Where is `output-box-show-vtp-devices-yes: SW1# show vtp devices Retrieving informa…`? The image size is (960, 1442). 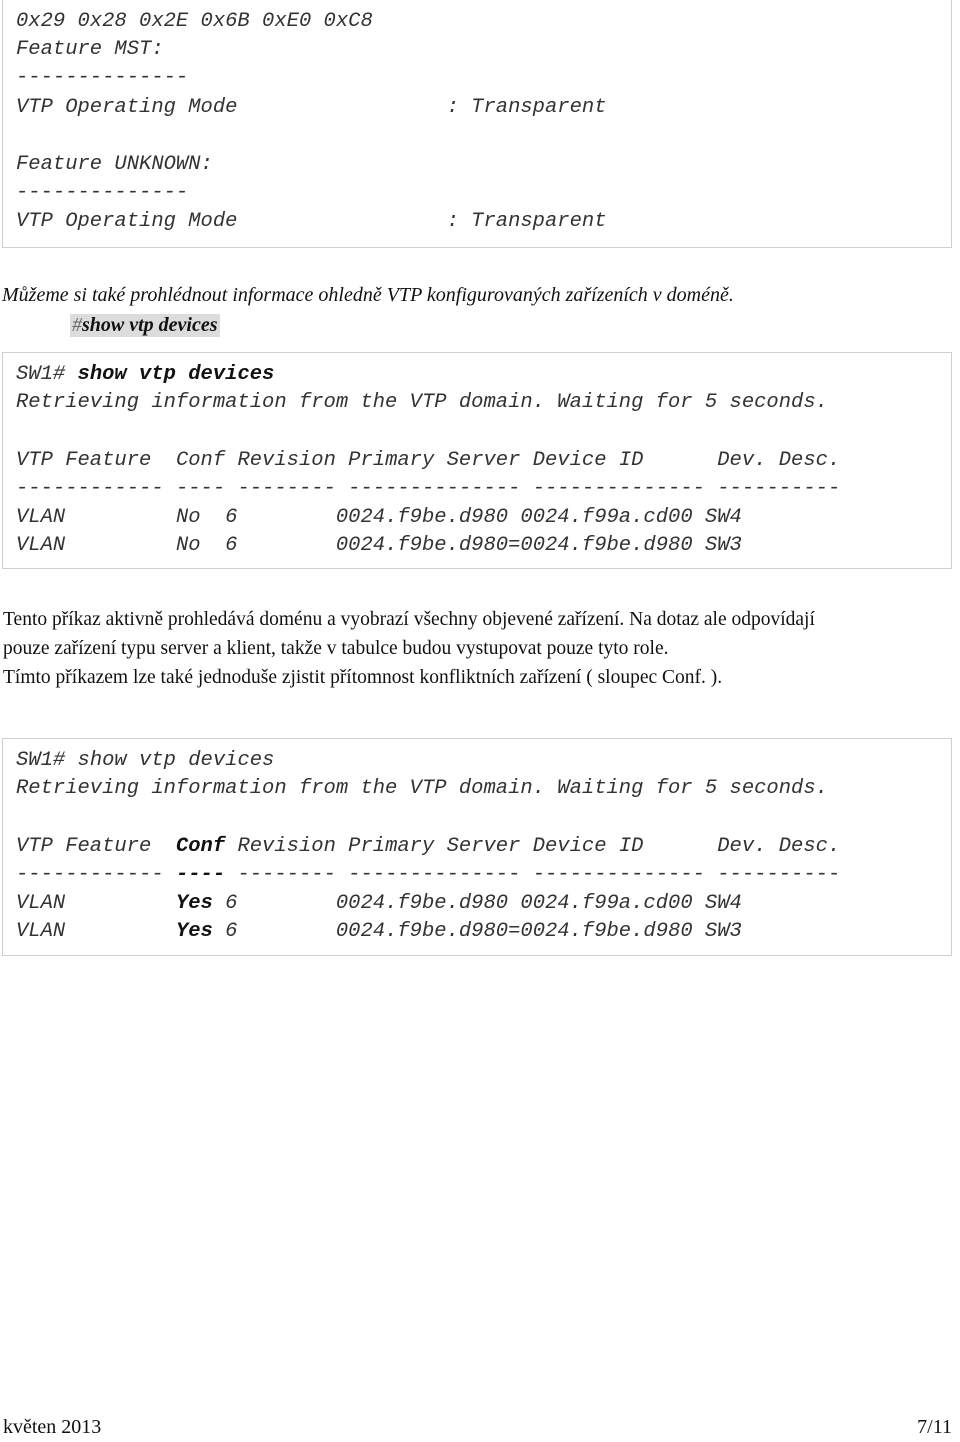
output-box-show-vtp-devices-yes: SW1# show vtp devices Retrieving informa… is located at coordinates (477, 847).